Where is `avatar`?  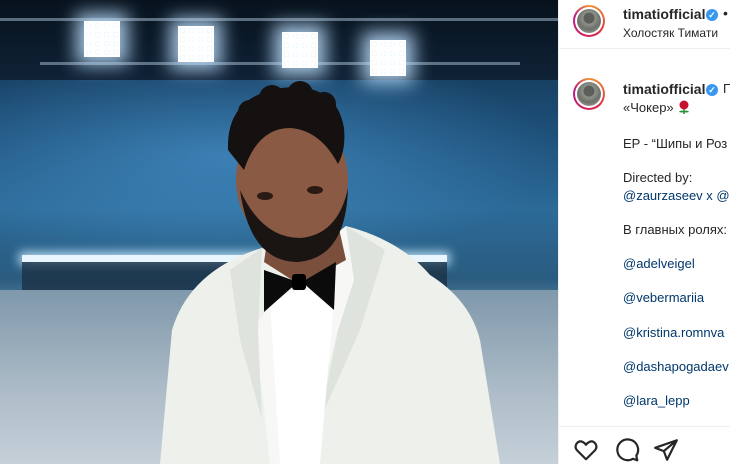
avatar is located at coordinates (589, 21).